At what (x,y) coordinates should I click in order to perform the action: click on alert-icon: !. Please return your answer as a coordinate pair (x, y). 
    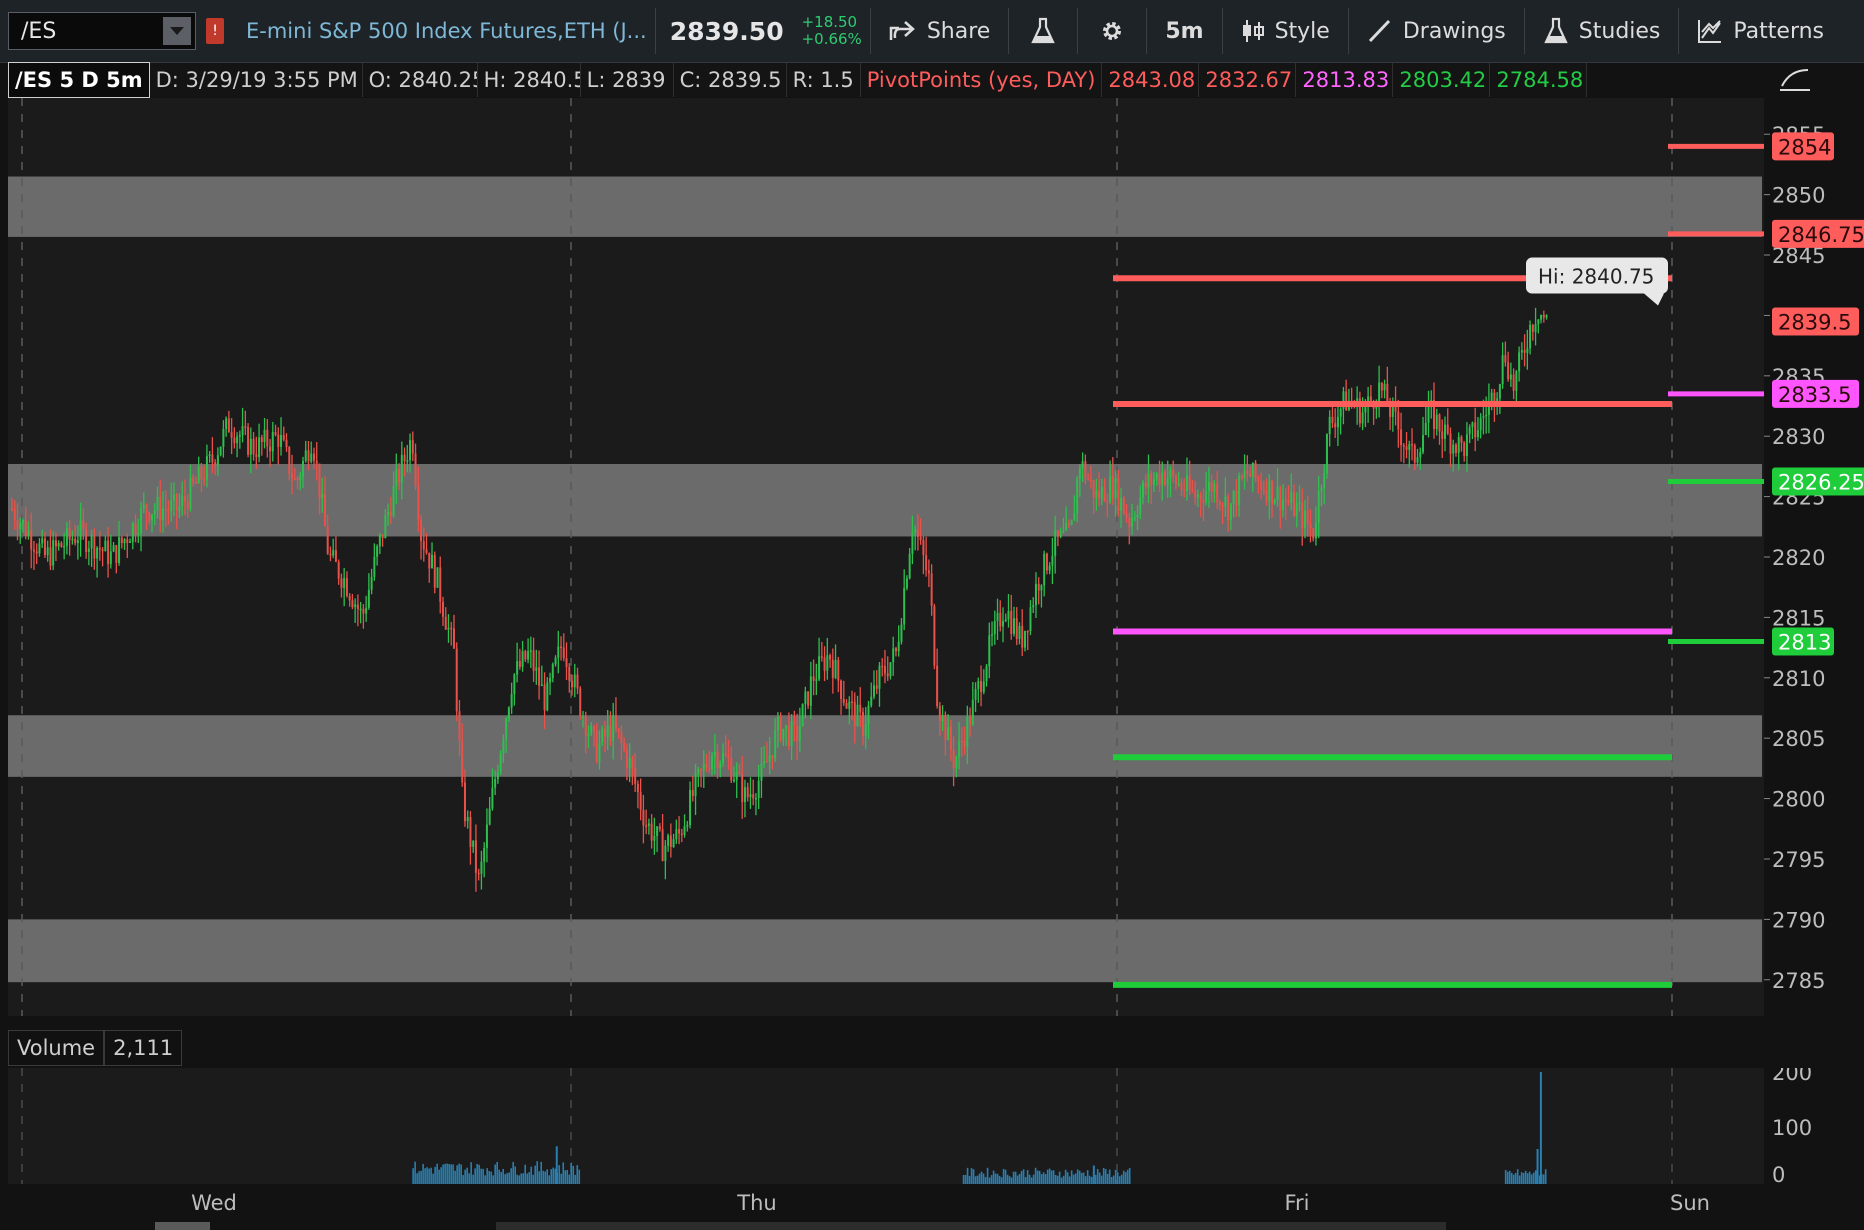
    Looking at the image, I should click on (215, 31).